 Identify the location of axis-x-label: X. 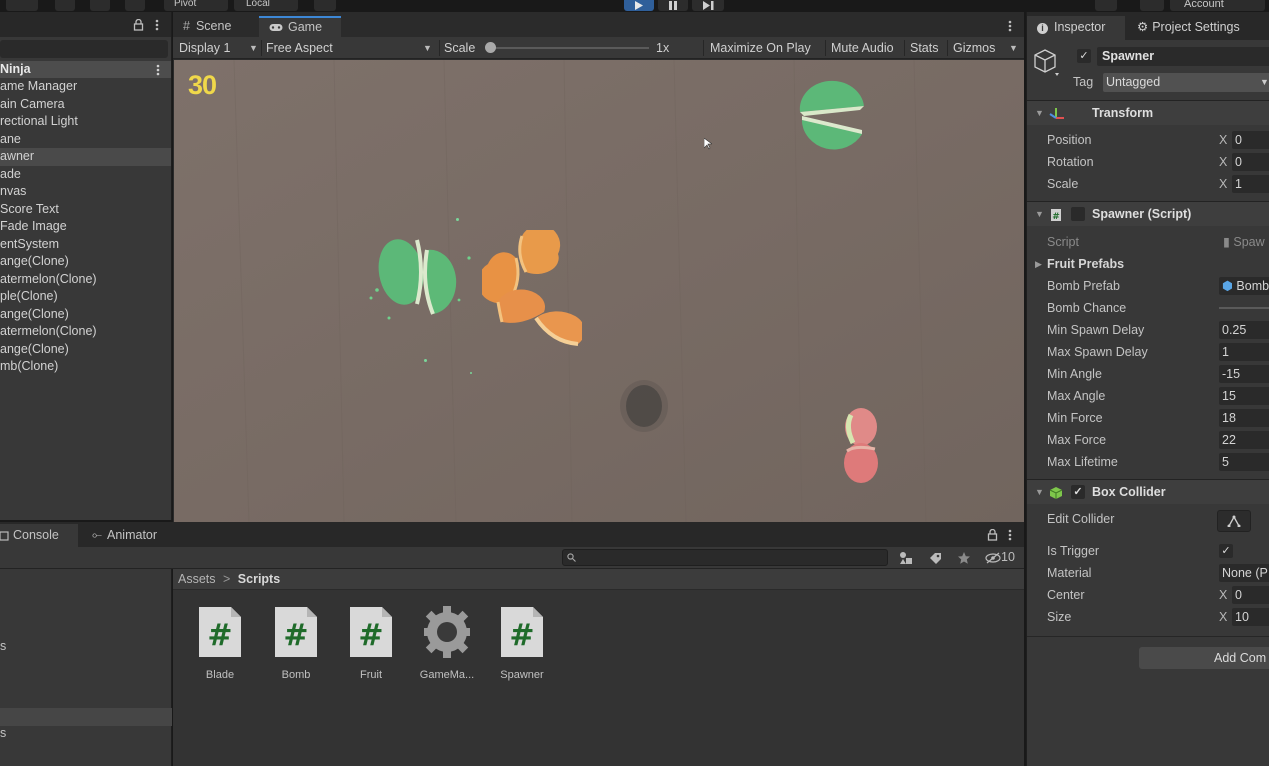
(1223, 595).